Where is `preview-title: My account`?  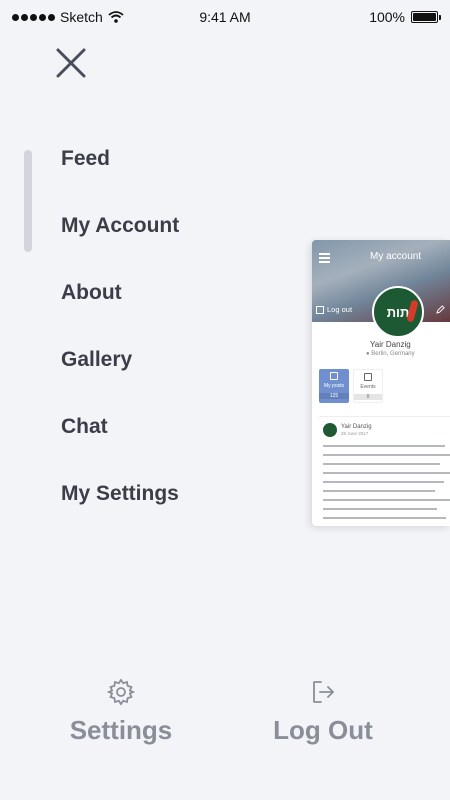
preview-title: My account is located at coordinates (396, 256).